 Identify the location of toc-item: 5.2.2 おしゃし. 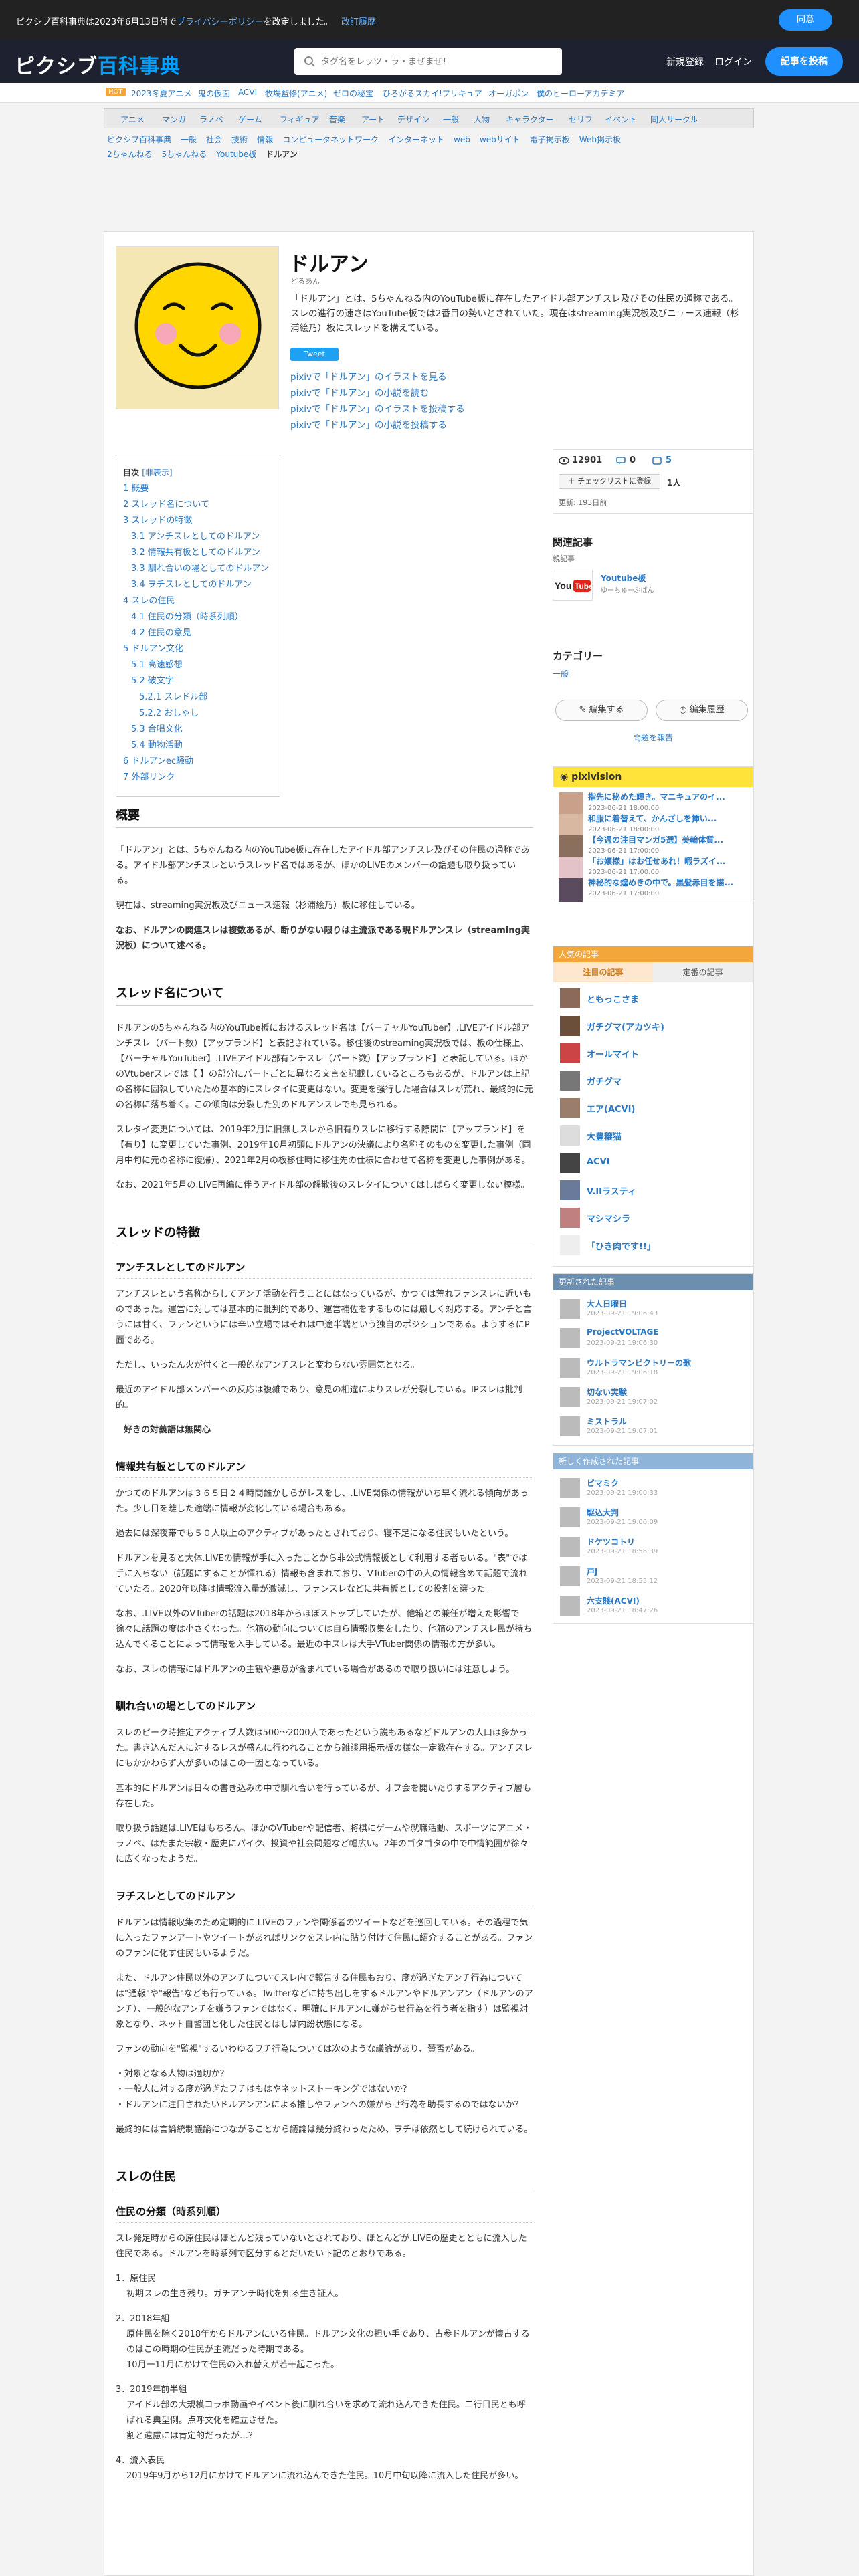
(198, 714).